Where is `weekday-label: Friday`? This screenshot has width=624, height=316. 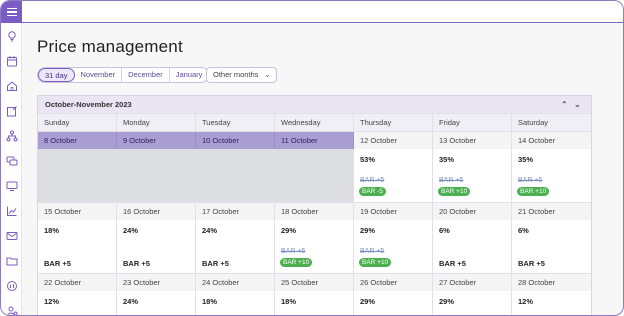
weekday-label: Friday is located at coordinates (472, 122).